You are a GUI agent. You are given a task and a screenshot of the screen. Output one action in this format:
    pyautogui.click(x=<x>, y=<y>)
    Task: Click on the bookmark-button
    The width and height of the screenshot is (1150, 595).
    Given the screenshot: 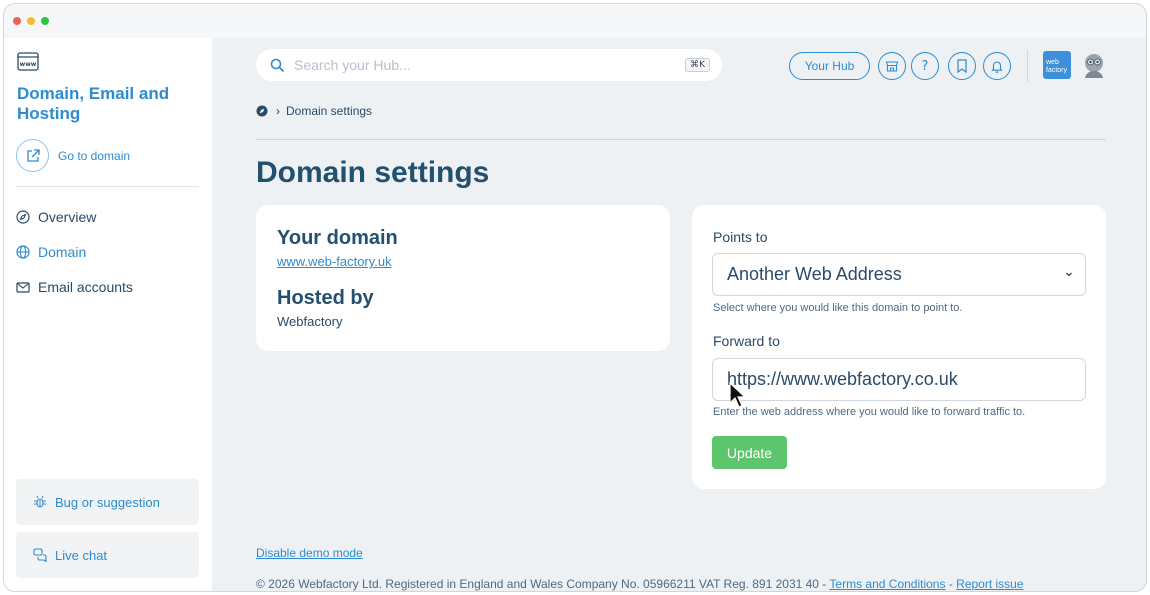 What is the action you would take?
    pyautogui.click(x=962, y=66)
    